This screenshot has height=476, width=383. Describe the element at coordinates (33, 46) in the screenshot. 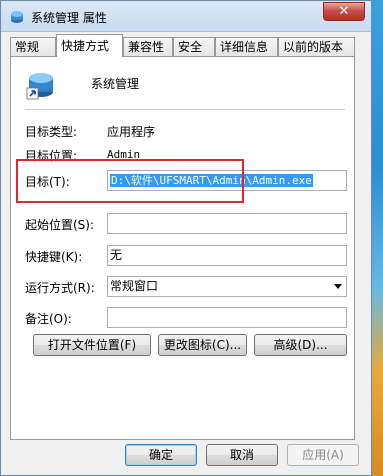

I see `tab-general: 常规` at that location.